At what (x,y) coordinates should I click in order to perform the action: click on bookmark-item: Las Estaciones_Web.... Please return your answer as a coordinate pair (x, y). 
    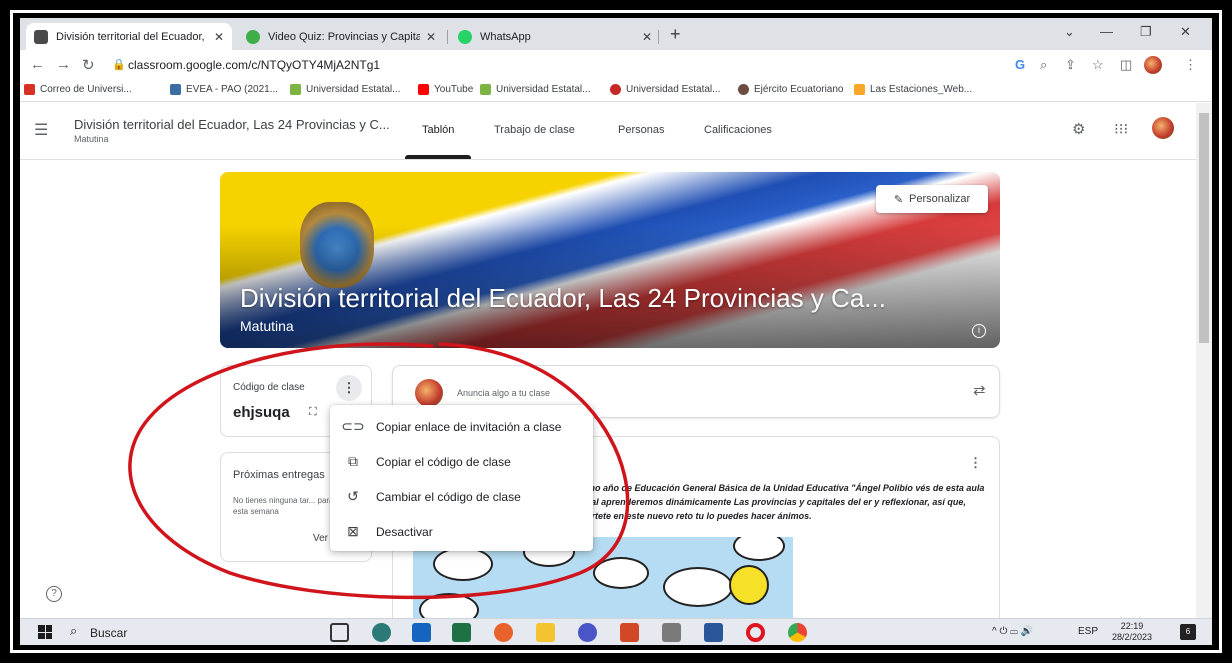
    Looking at the image, I should click on (913, 89).